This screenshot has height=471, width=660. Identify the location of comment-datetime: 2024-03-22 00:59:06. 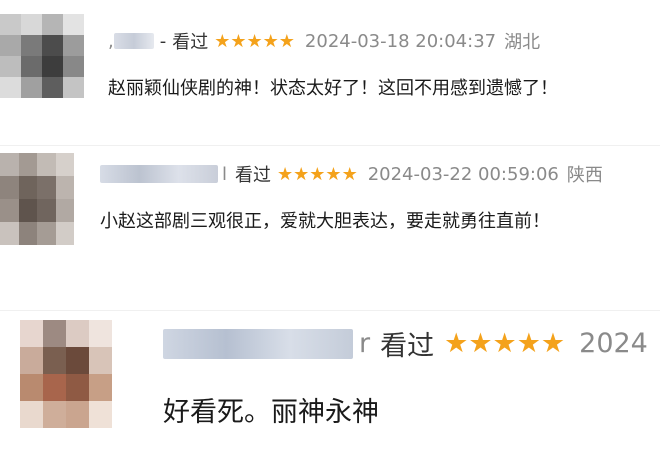
(463, 174).